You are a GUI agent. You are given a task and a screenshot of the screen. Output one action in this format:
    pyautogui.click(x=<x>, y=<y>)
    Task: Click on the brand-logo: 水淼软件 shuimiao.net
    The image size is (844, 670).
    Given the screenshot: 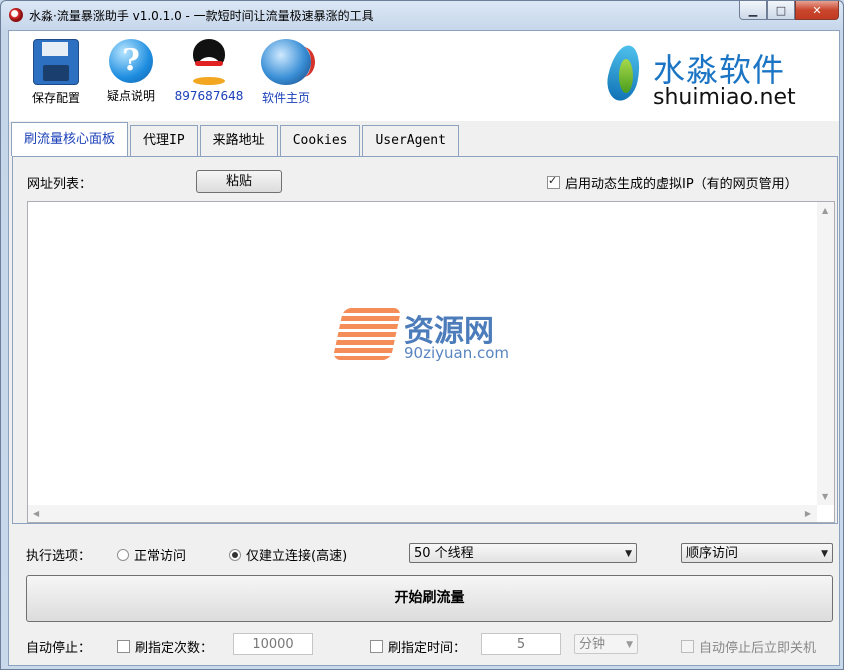 What is the action you would take?
    pyautogui.click(x=701, y=75)
    